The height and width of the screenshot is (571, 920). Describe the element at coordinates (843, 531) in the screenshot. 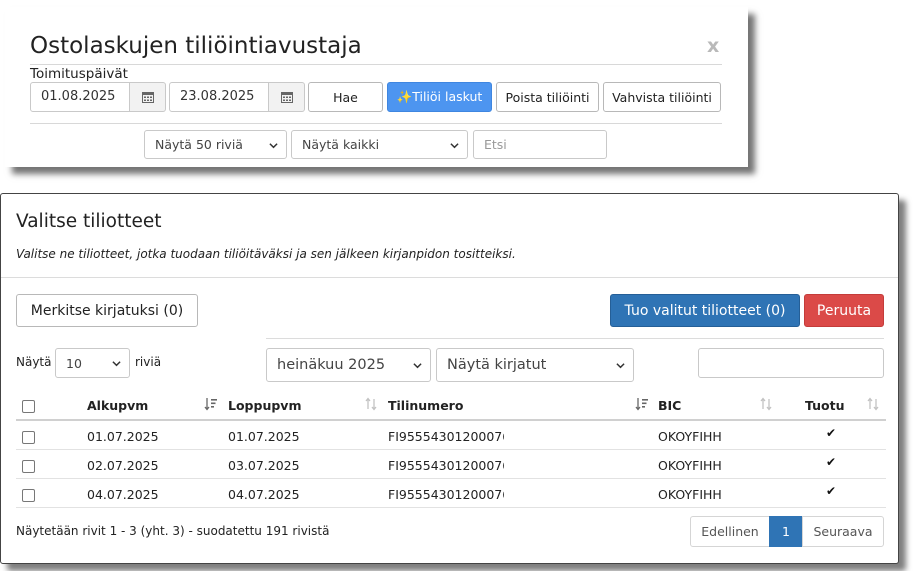

I see `next-page-button: Seuraava` at that location.